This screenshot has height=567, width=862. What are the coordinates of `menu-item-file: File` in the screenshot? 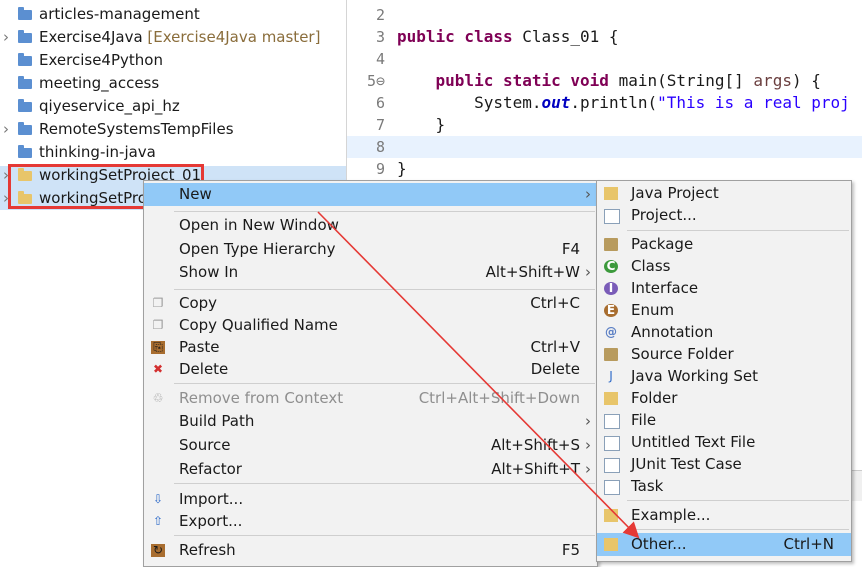 It's located at (724, 420).